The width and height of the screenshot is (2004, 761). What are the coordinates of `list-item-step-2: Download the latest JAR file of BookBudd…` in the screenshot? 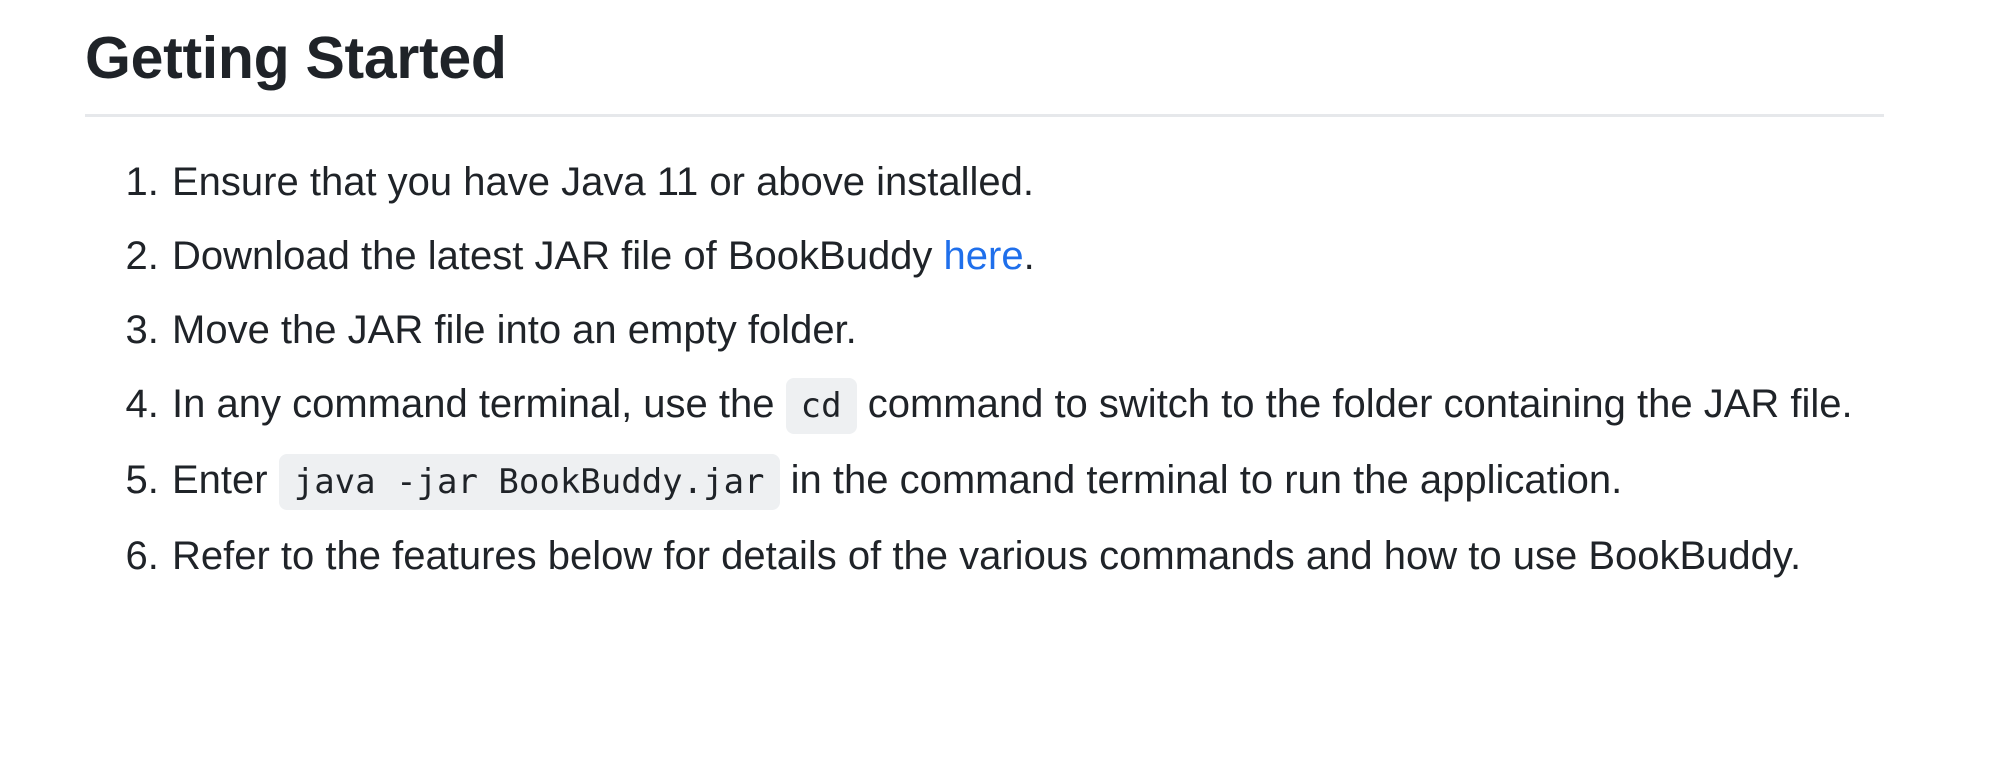 It's located at (1027, 256).